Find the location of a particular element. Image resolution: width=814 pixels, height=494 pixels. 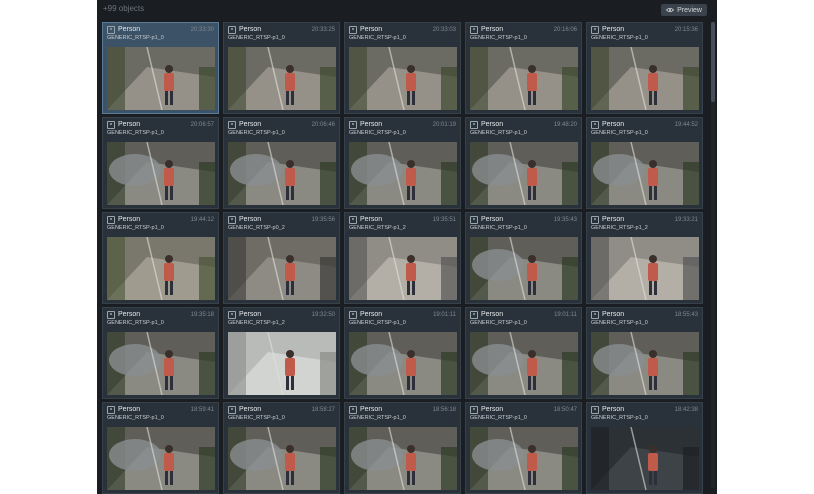

detection-card: Person 19:35:51 GENERIC_RTSP-p1_2 is located at coordinates (402, 258).